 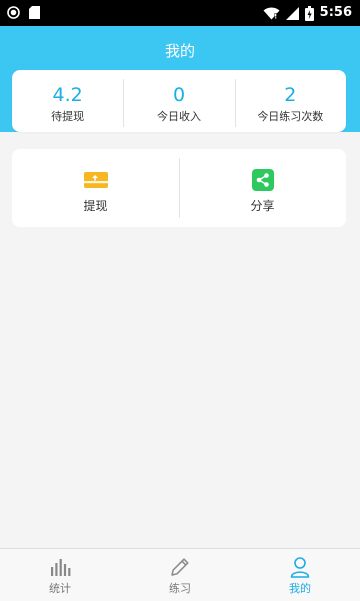 I want to click on withdraw-button: 提现, so click(x=95, y=188).